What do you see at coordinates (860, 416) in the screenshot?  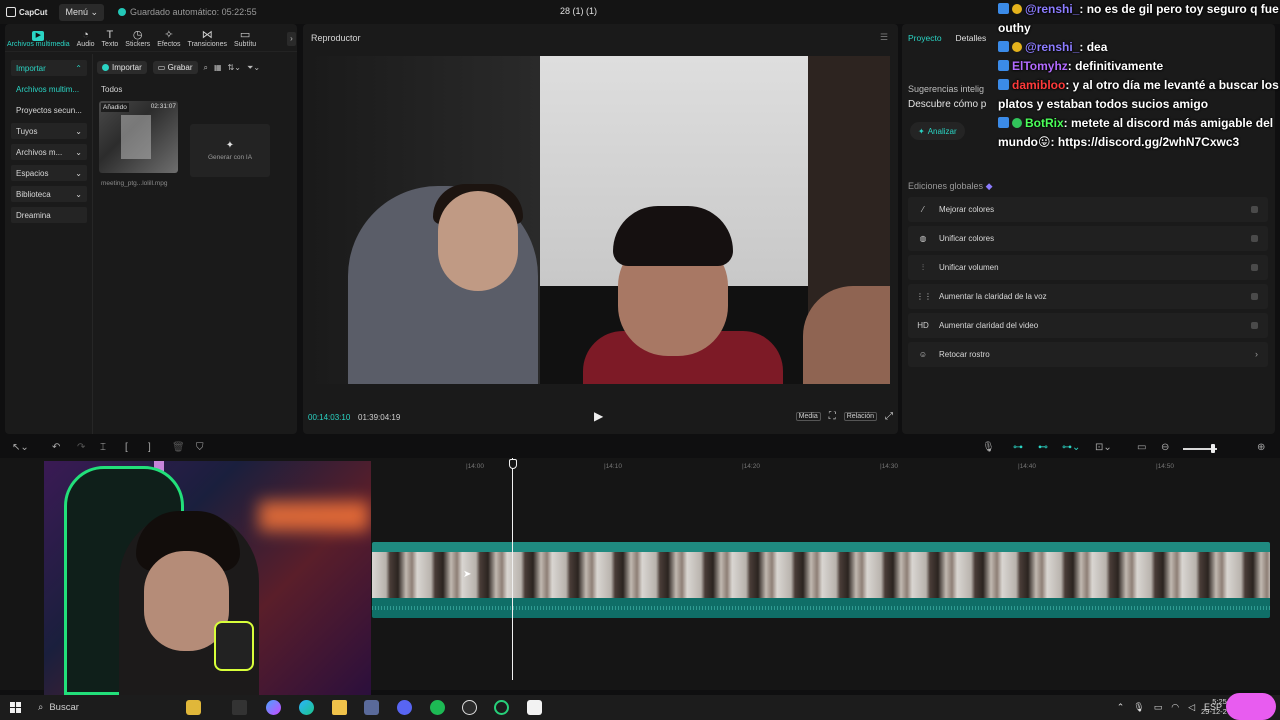 I see `ratio-chip: Relación` at bounding box center [860, 416].